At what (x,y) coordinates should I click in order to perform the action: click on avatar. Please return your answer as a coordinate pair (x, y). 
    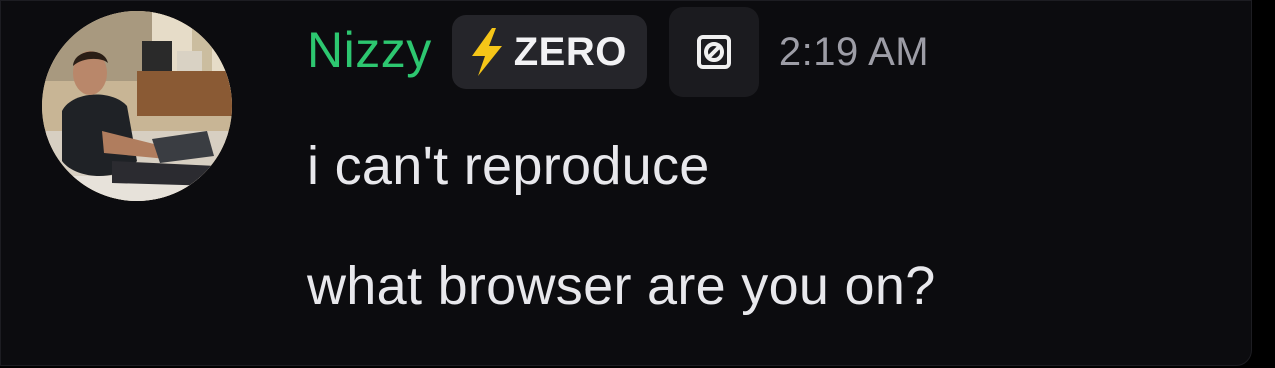
    Looking at the image, I should click on (137, 106).